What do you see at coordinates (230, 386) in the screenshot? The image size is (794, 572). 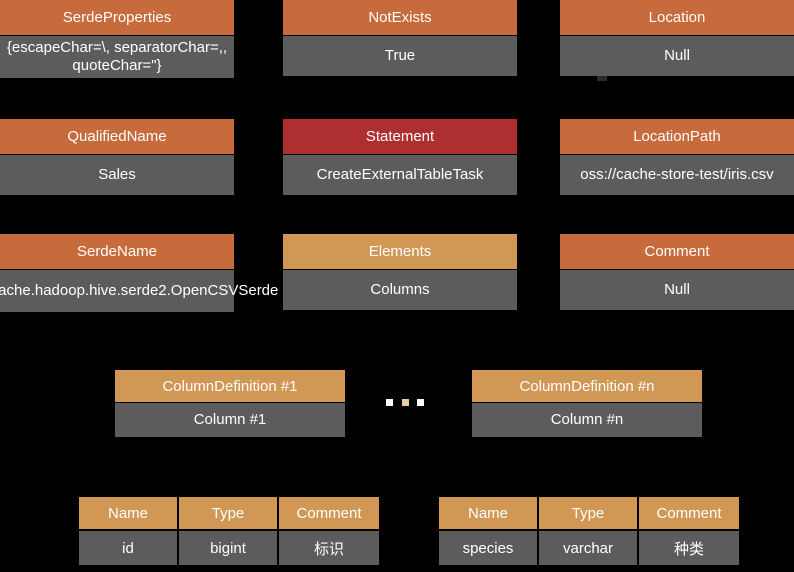 I see `node-header: ColumnDefinition #1` at bounding box center [230, 386].